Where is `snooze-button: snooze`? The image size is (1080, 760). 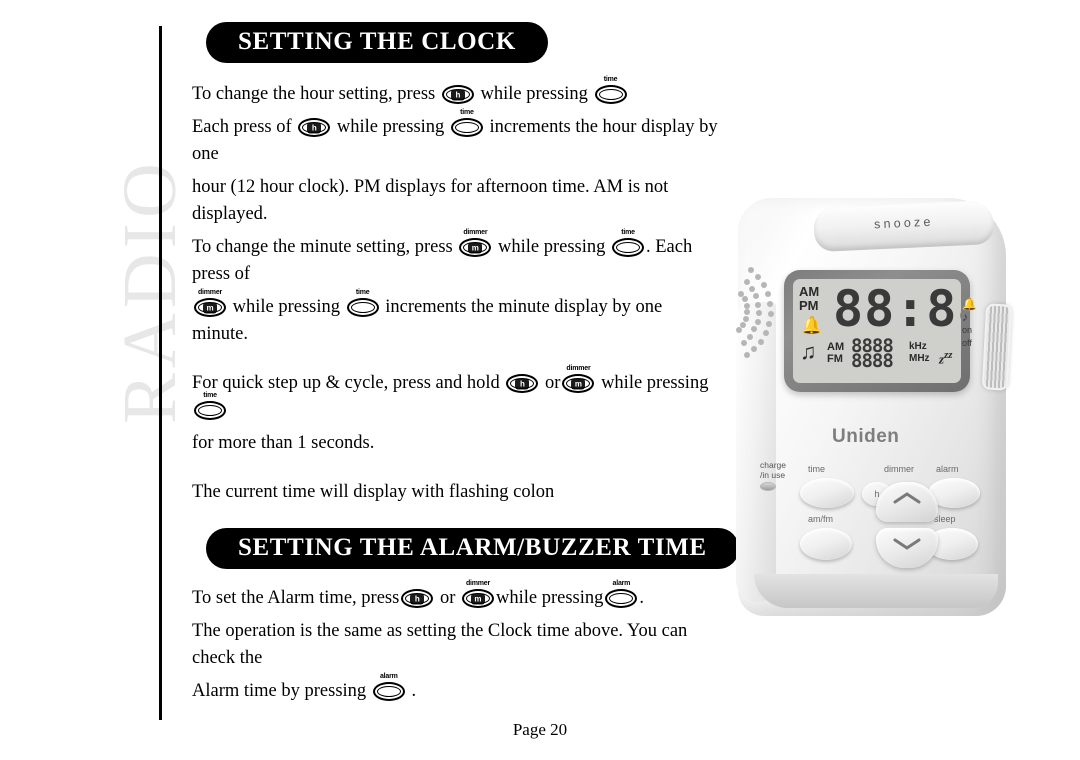
snooze-button: snooze is located at coordinates (904, 226).